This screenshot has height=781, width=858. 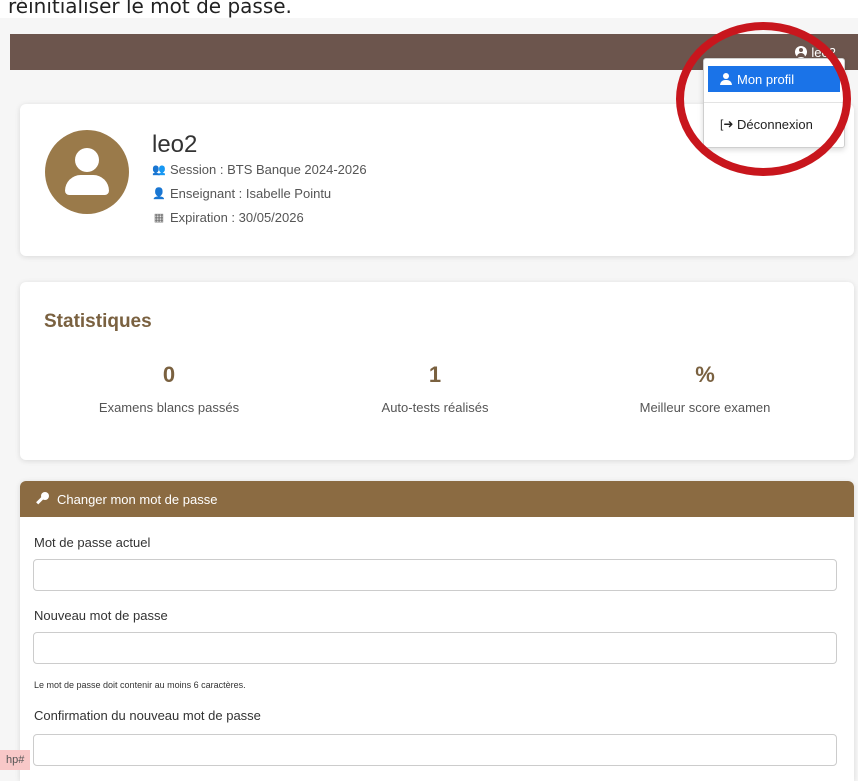 I want to click on profile-session: 👥 Session : BTS Banque 2024-2026, so click(x=259, y=169).